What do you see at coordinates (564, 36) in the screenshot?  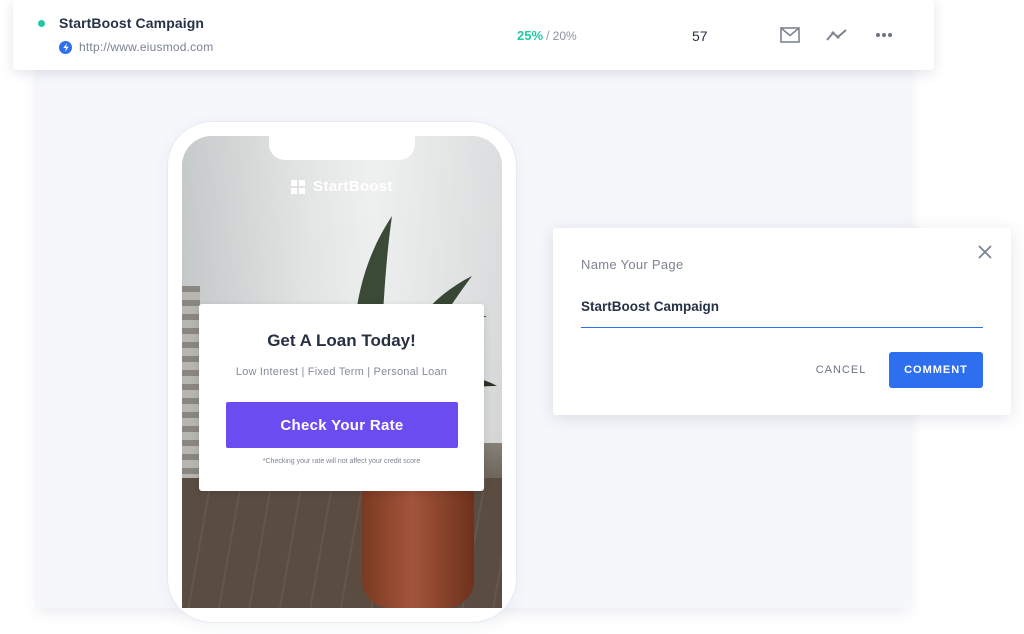 I see `goal-rate-value: 20%` at bounding box center [564, 36].